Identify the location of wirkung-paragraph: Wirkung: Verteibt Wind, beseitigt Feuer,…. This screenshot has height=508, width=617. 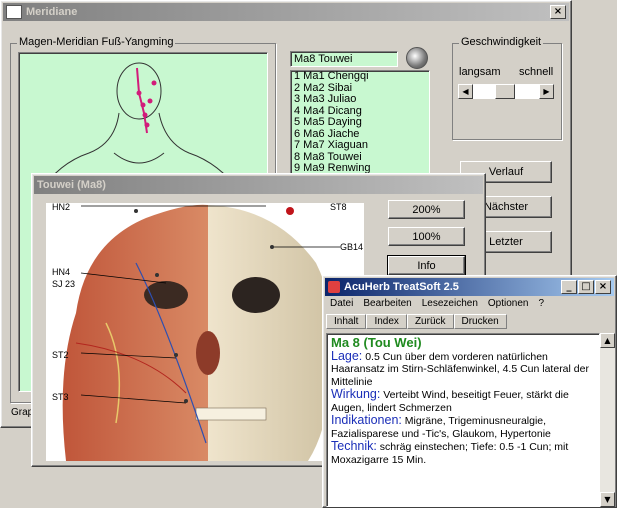
(463, 401).